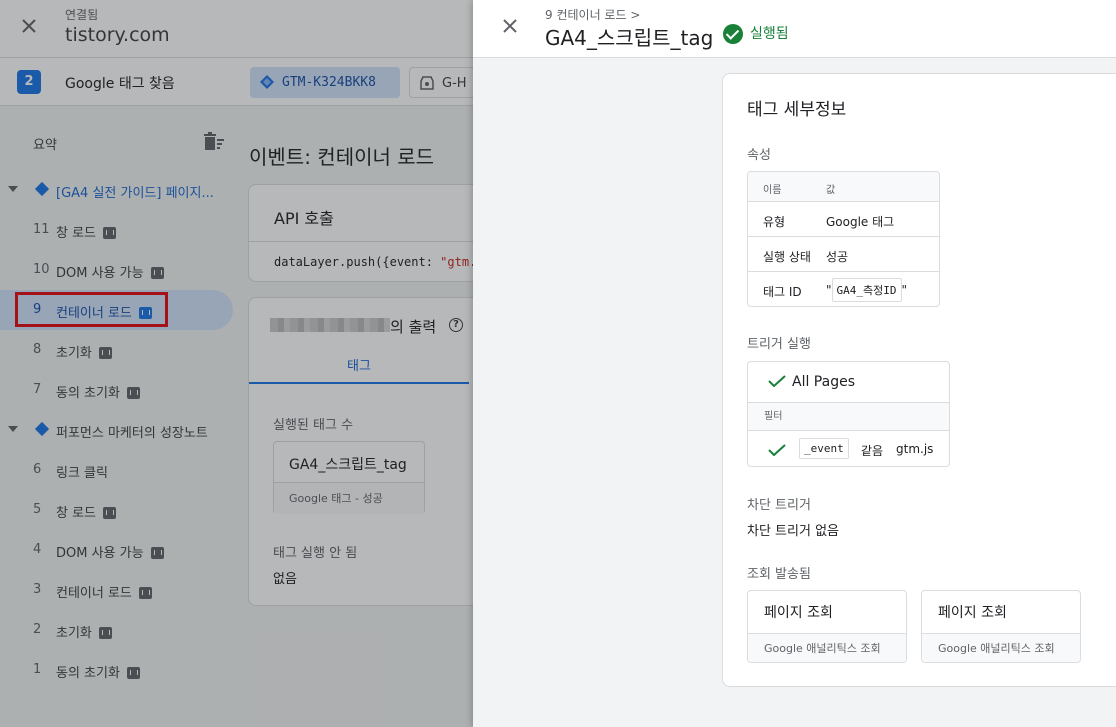 Image resolution: width=1116 pixels, height=727 pixels. What do you see at coordinates (872, 451) in the screenshot?
I see `filter-operator: 같음` at bounding box center [872, 451].